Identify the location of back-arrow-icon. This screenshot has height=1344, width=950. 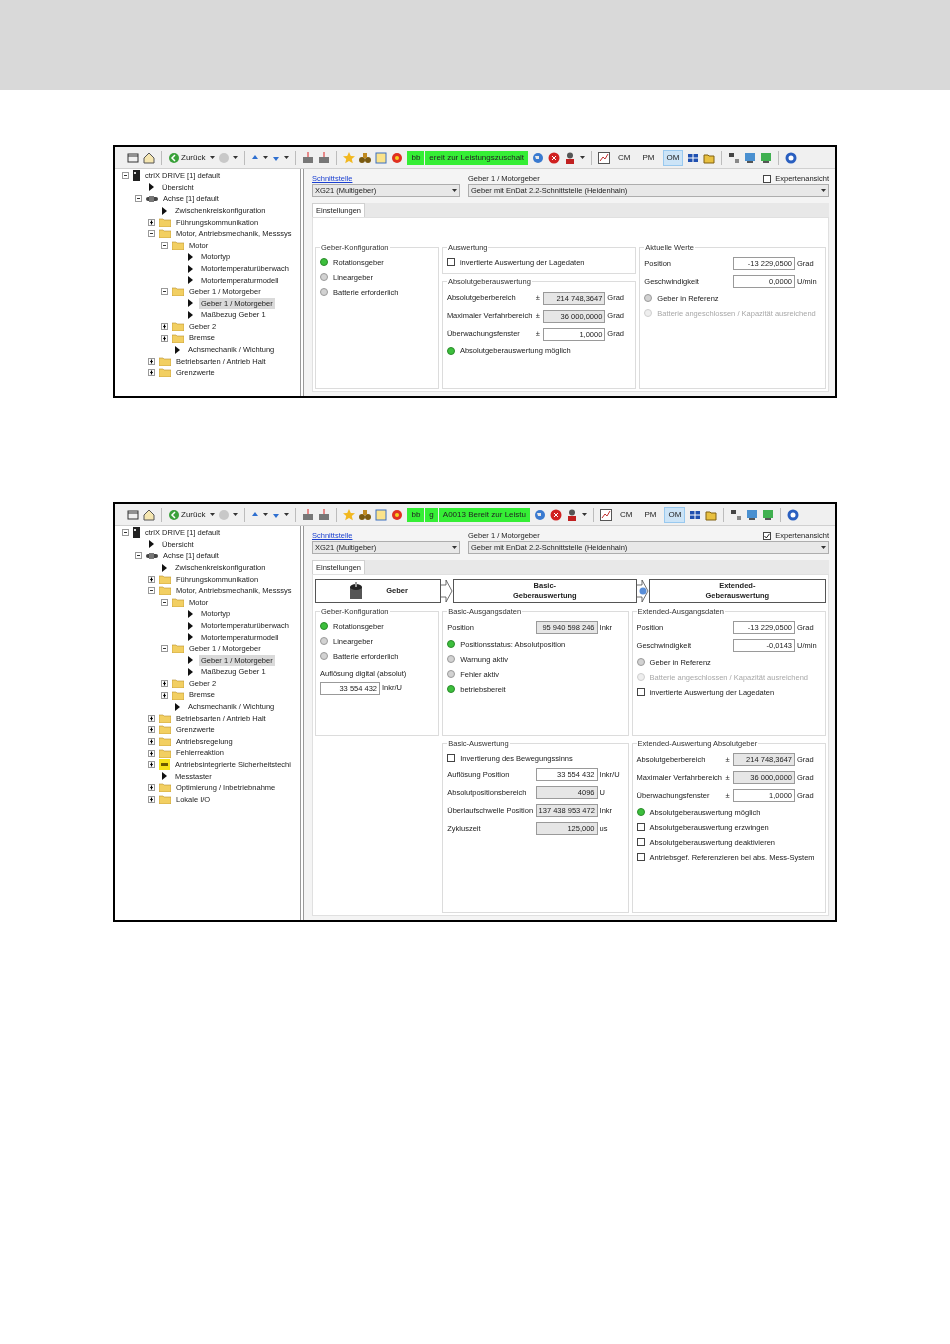
(174, 514).